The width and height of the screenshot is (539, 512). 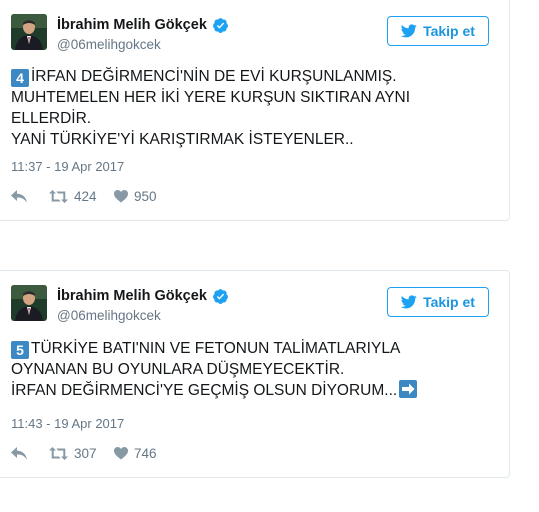 I want to click on retweet-count: 307, so click(x=85, y=453).